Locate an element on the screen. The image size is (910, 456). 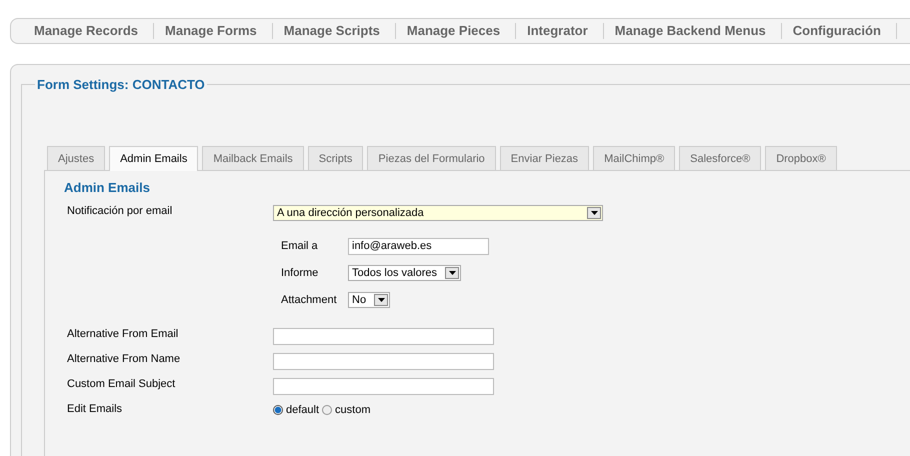
dropdown: Todos los valores is located at coordinates (404, 273).